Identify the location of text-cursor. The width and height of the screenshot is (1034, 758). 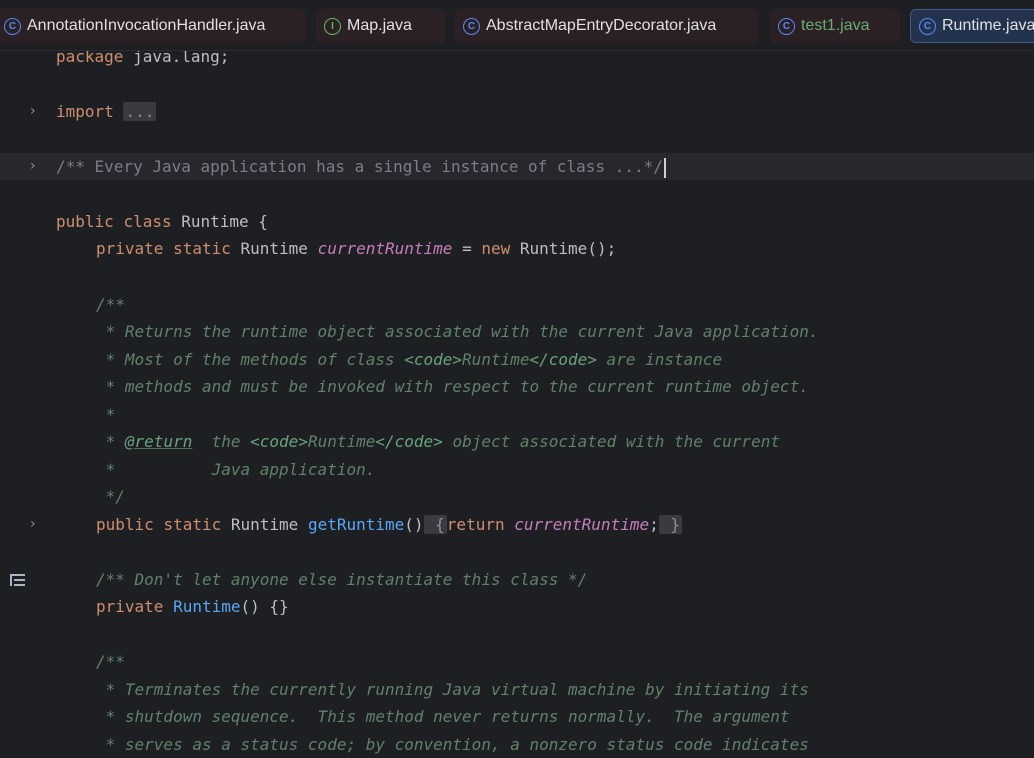
(664, 167).